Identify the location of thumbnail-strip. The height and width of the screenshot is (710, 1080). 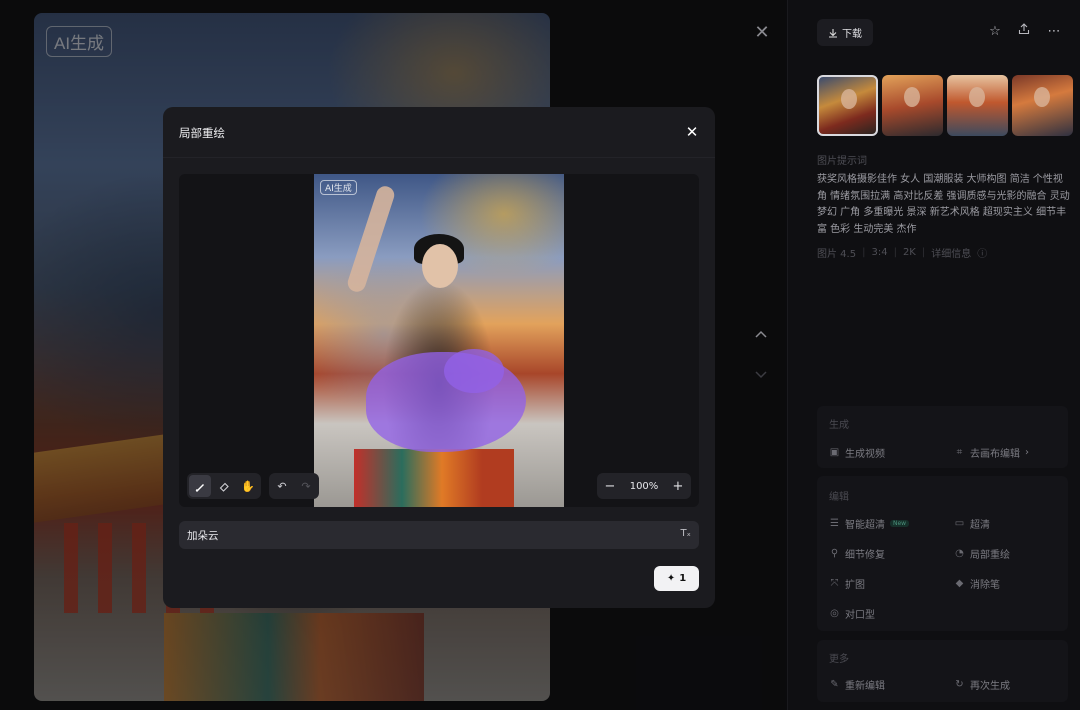
(945, 105).